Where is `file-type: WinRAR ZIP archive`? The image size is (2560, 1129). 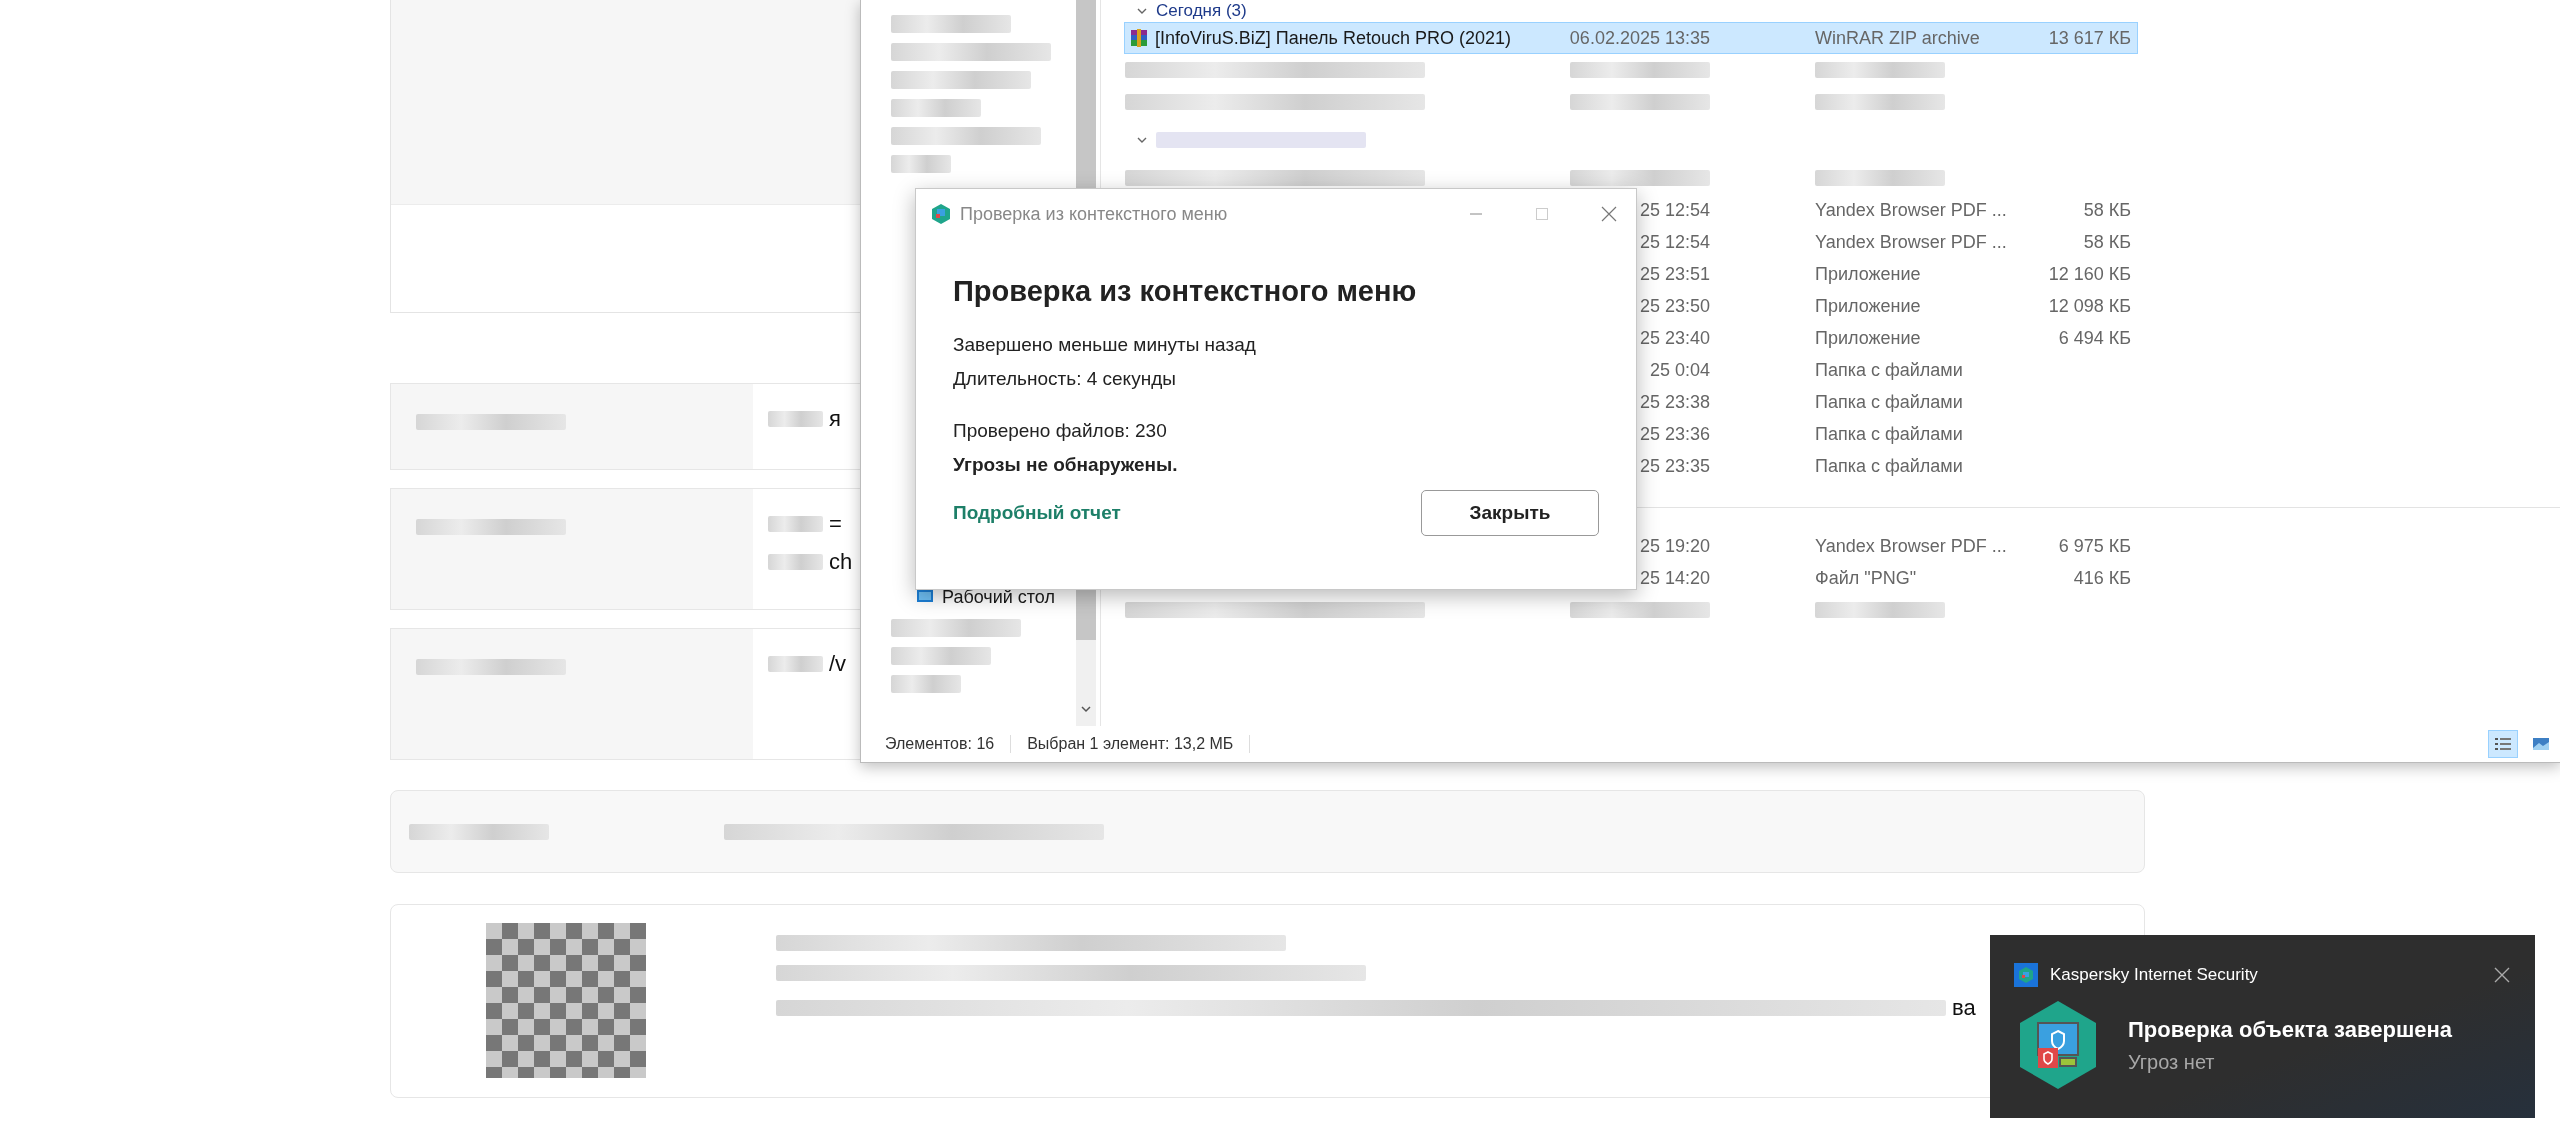
file-type: WinRAR ZIP archive is located at coordinates (1897, 37).